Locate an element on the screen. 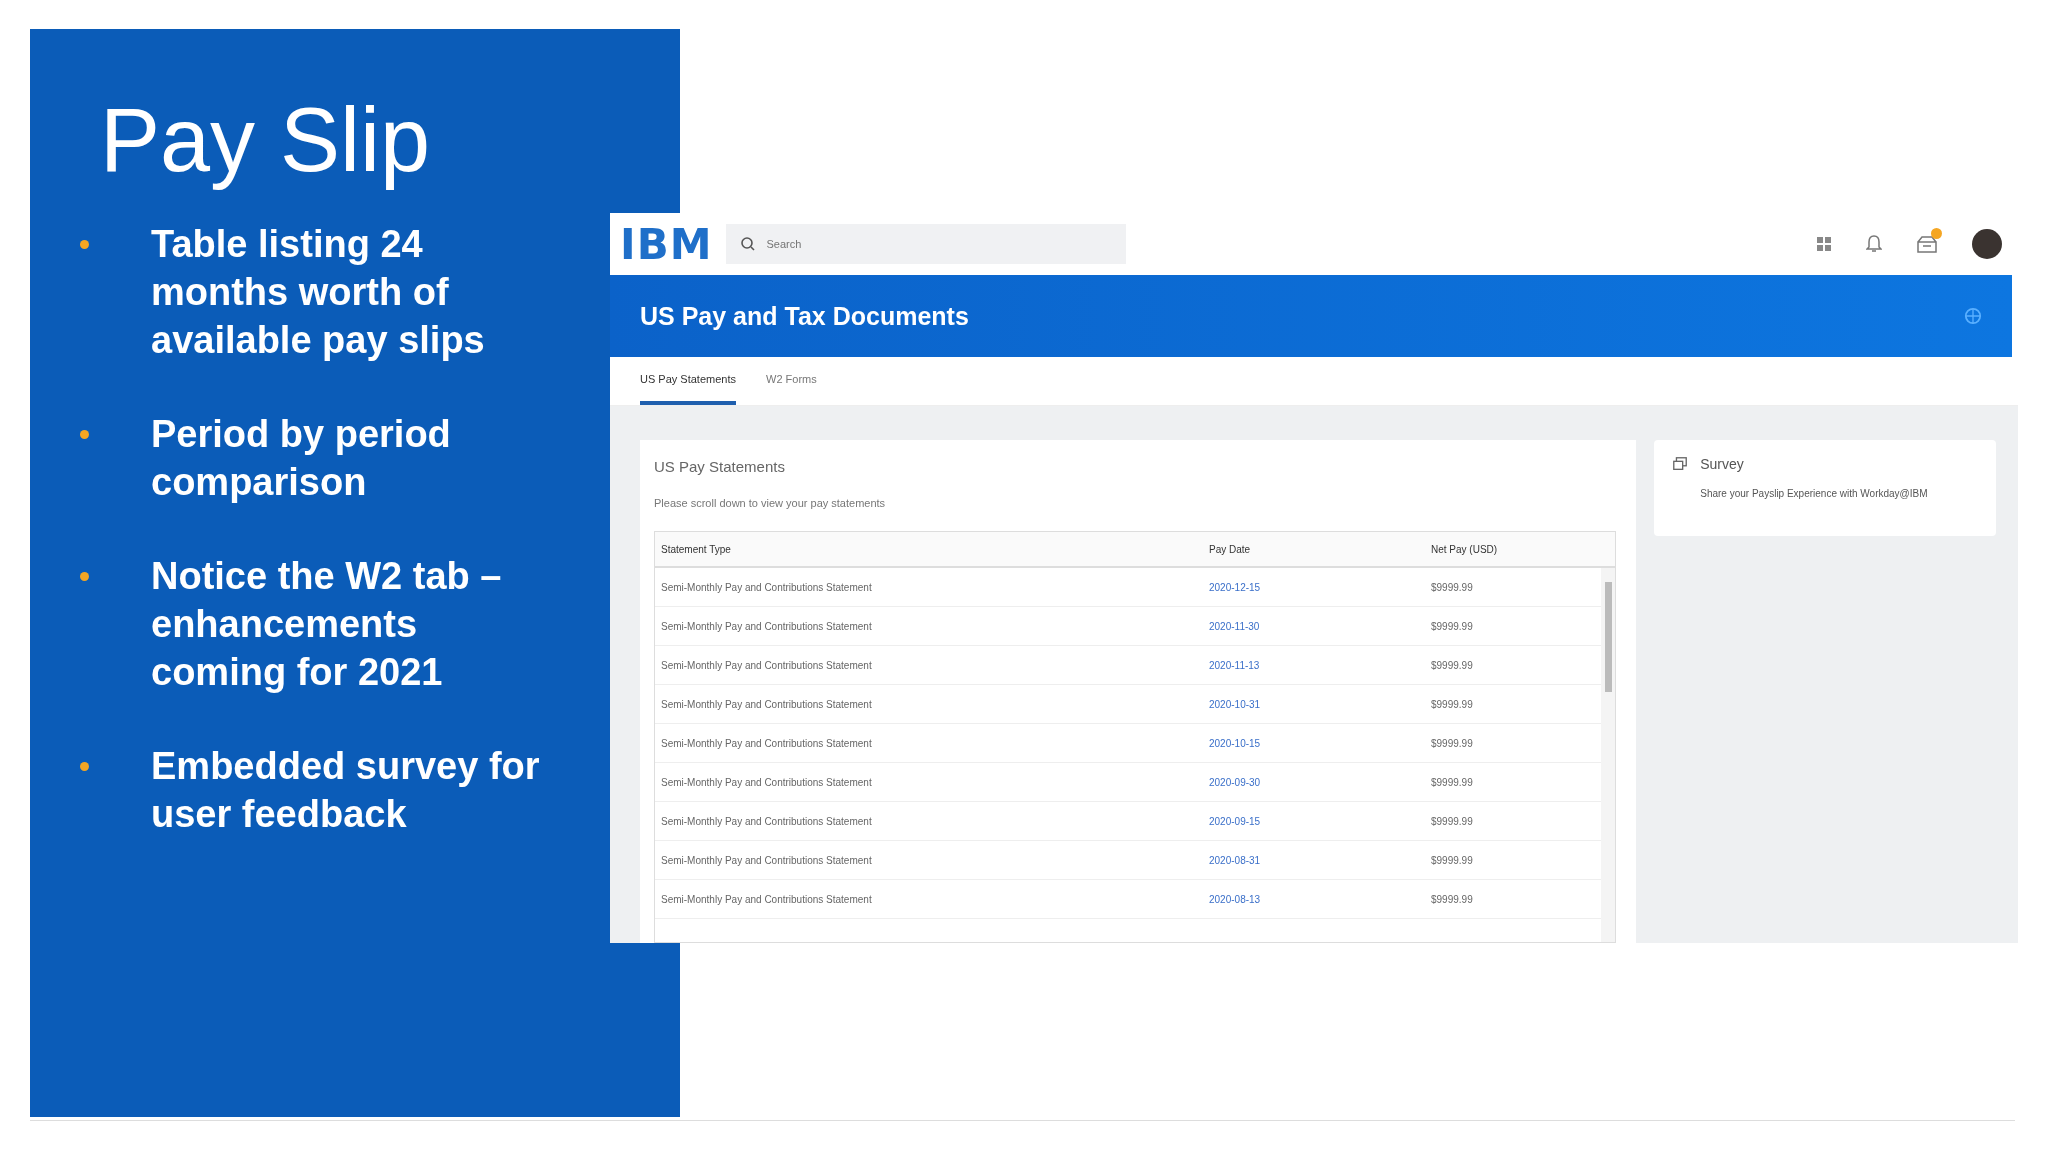  tab: W2 Forms is located at coordinates (791, 381).